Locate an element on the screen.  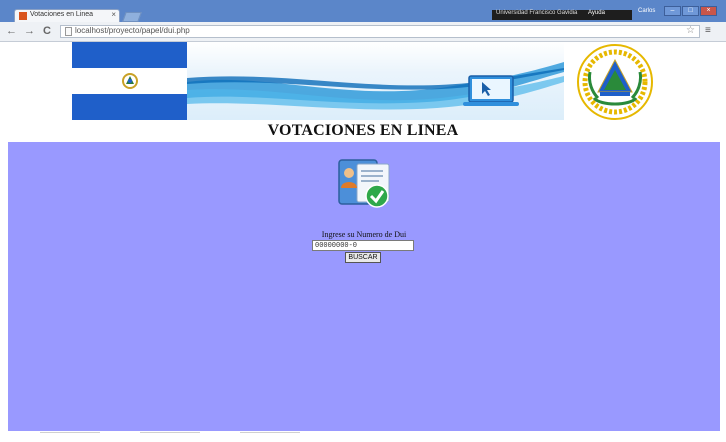
bookmark-star-icon: ☆ is located at coordinates (690, 30).